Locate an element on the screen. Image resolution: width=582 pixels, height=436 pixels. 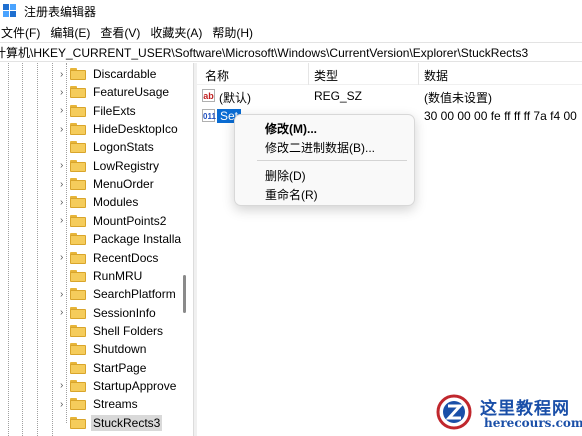
column-type-header: 类型 is located at coordinates (326, 75).